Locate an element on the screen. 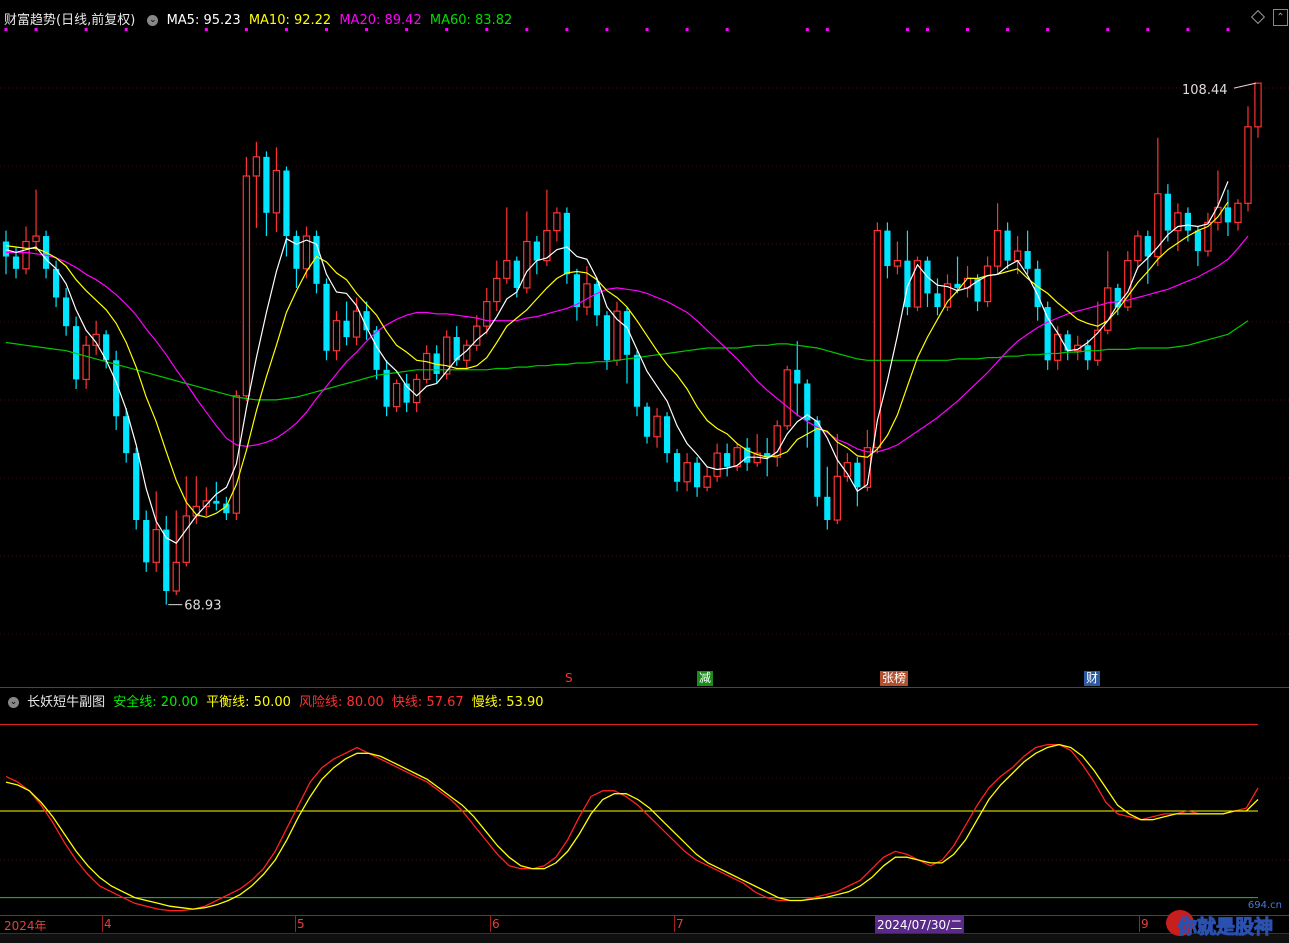  axis-ticks is located at coordinates (644, 923).